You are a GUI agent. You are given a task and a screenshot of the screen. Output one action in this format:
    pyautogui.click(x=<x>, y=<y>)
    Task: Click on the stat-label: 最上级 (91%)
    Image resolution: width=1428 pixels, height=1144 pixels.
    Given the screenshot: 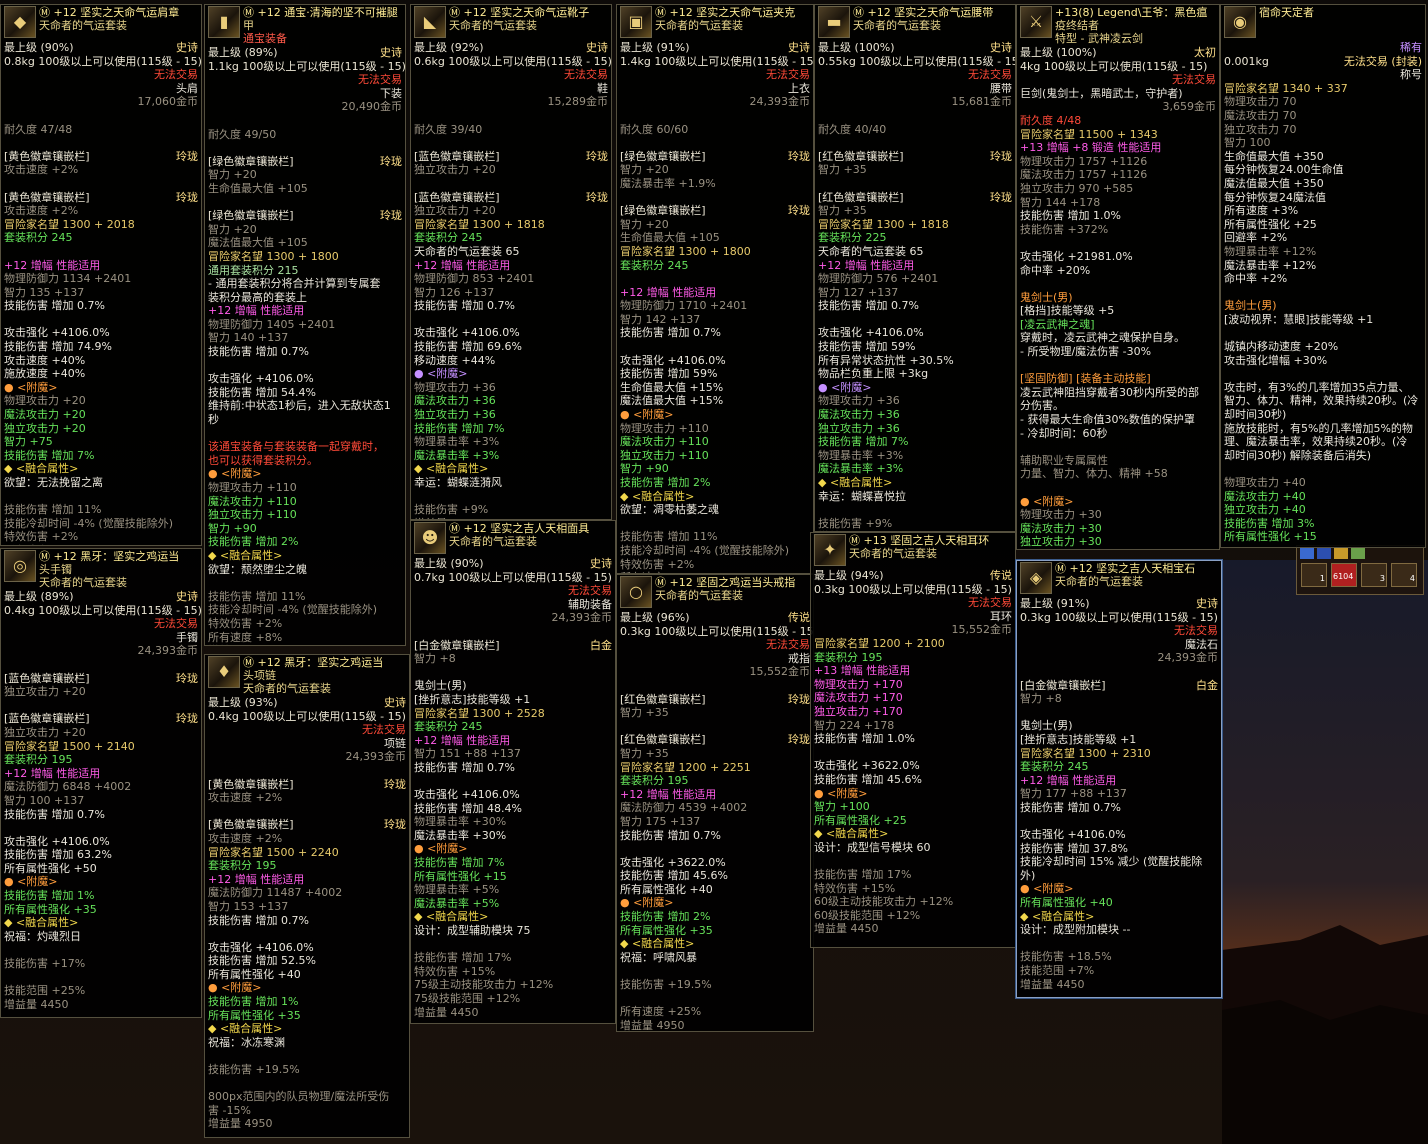 What is the action you would take?
    pyautogui.click(x=1055, y=603)
    